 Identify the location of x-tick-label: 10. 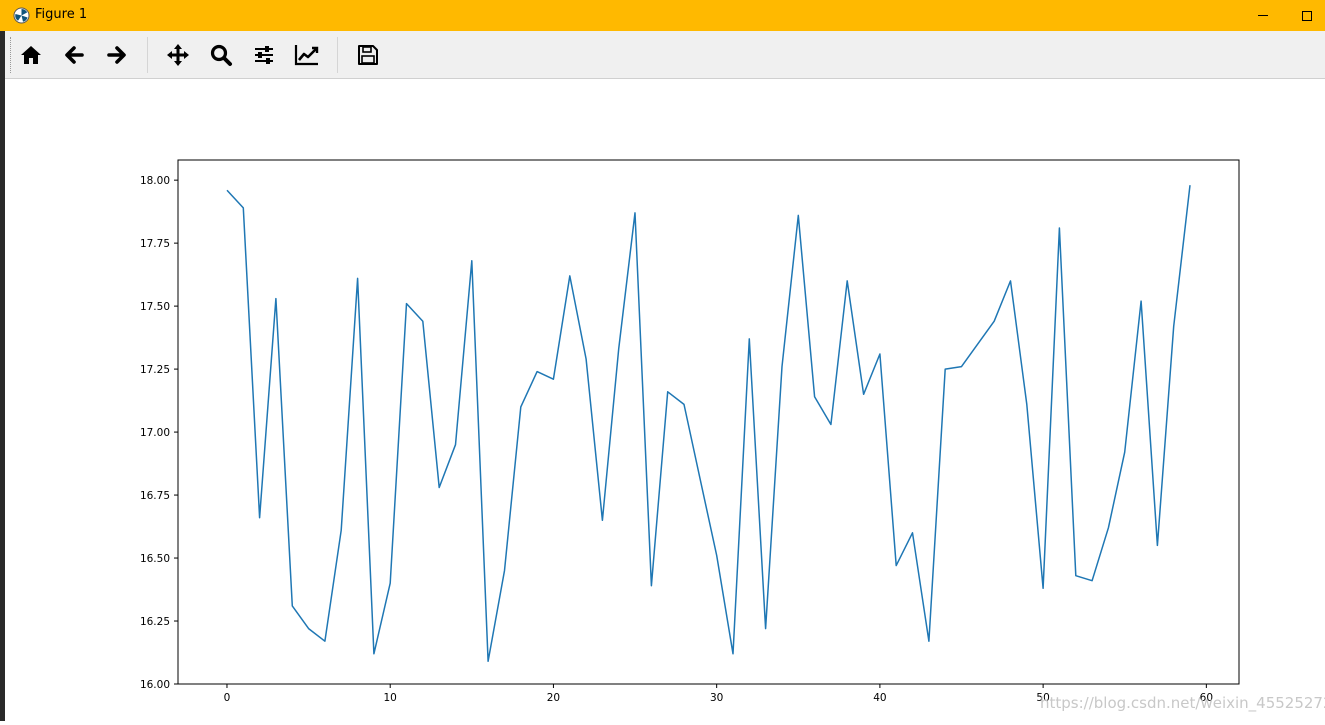
(390, 698).